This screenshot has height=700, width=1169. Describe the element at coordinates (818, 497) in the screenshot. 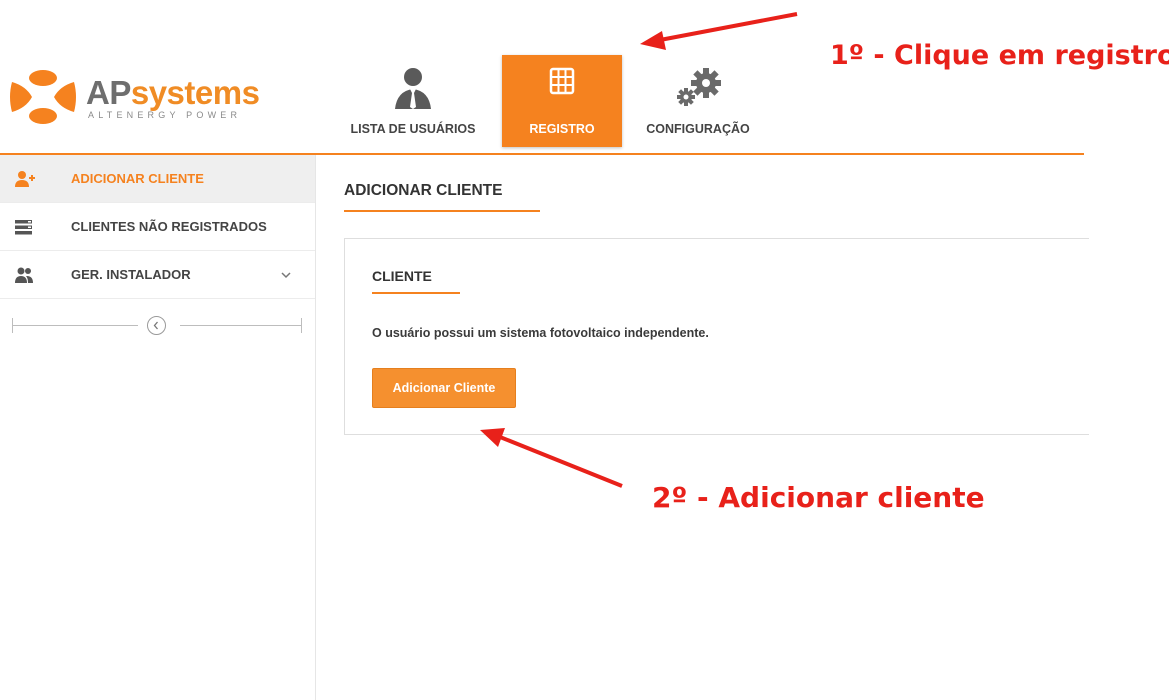

I see `annotation-step-2: 2º - Adicionar cliente` at that location.